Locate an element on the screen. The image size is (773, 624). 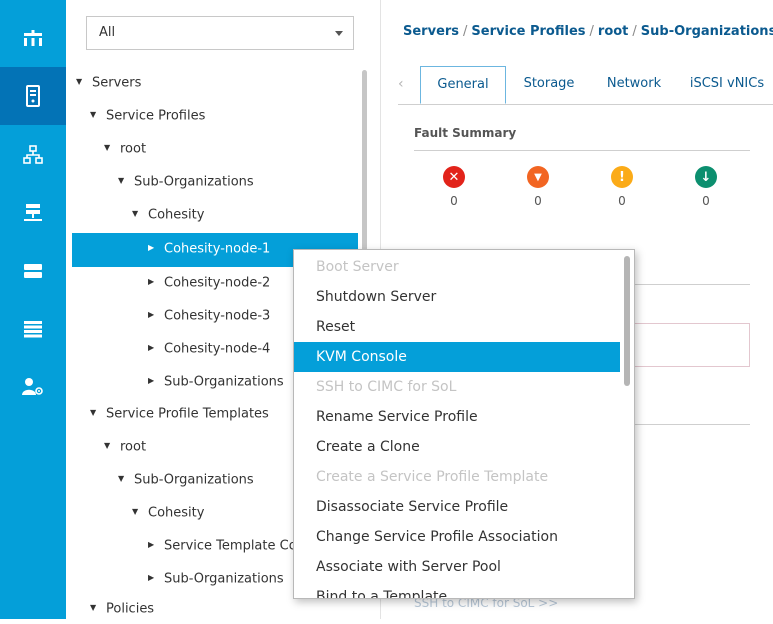
menu-item-rename-service-profile: Rename Service Profile is located at coordinates (457, 417).